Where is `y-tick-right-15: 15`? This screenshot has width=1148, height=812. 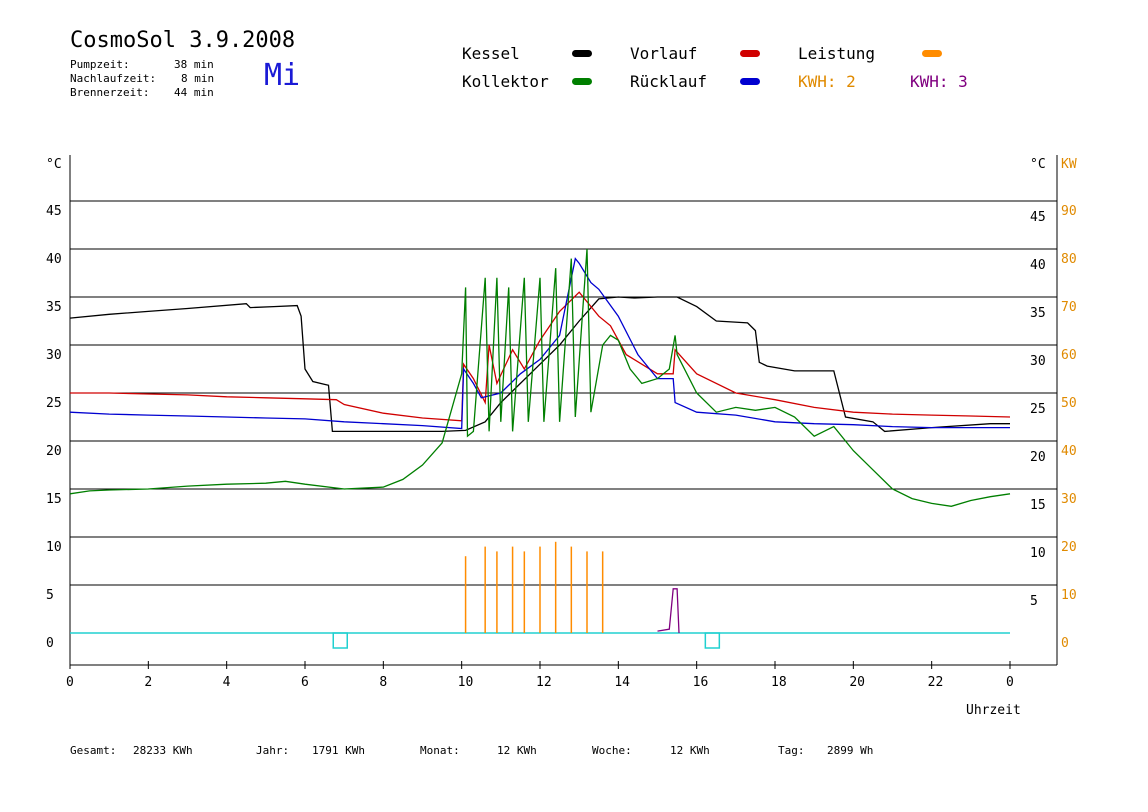
y-tick-right-15: 15 is located at coordinates (1038, 505).